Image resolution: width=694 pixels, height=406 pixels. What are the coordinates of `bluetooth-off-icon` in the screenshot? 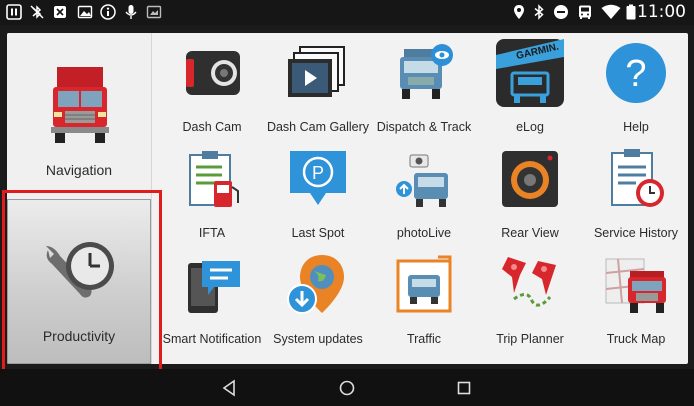 It's located at (37, 12).